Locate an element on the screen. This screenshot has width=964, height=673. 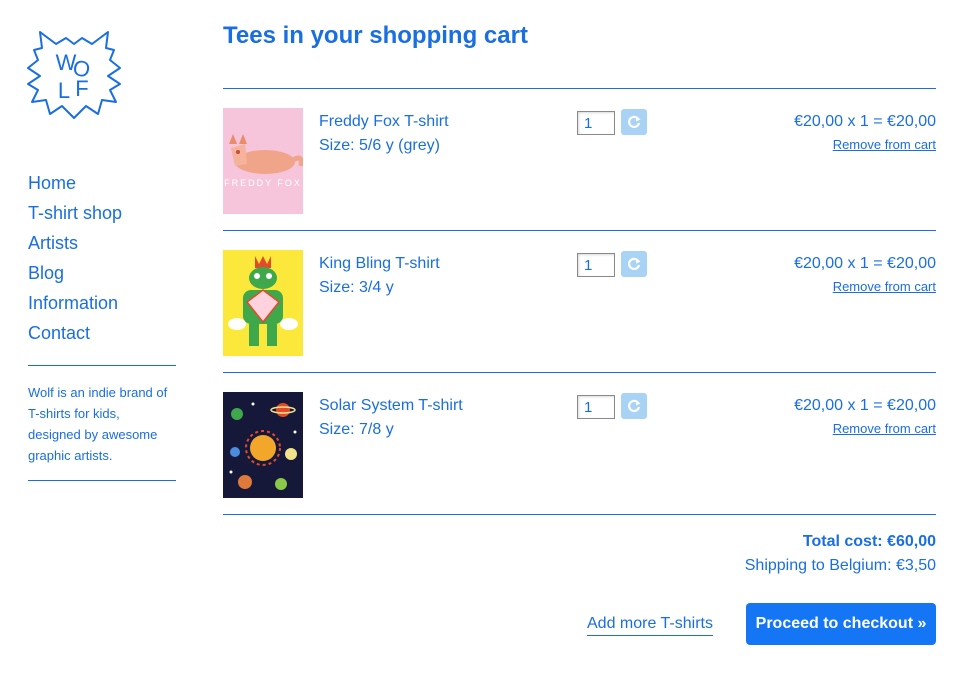
product-size: Size: 3/4 y is located at coordinates (356, 287).